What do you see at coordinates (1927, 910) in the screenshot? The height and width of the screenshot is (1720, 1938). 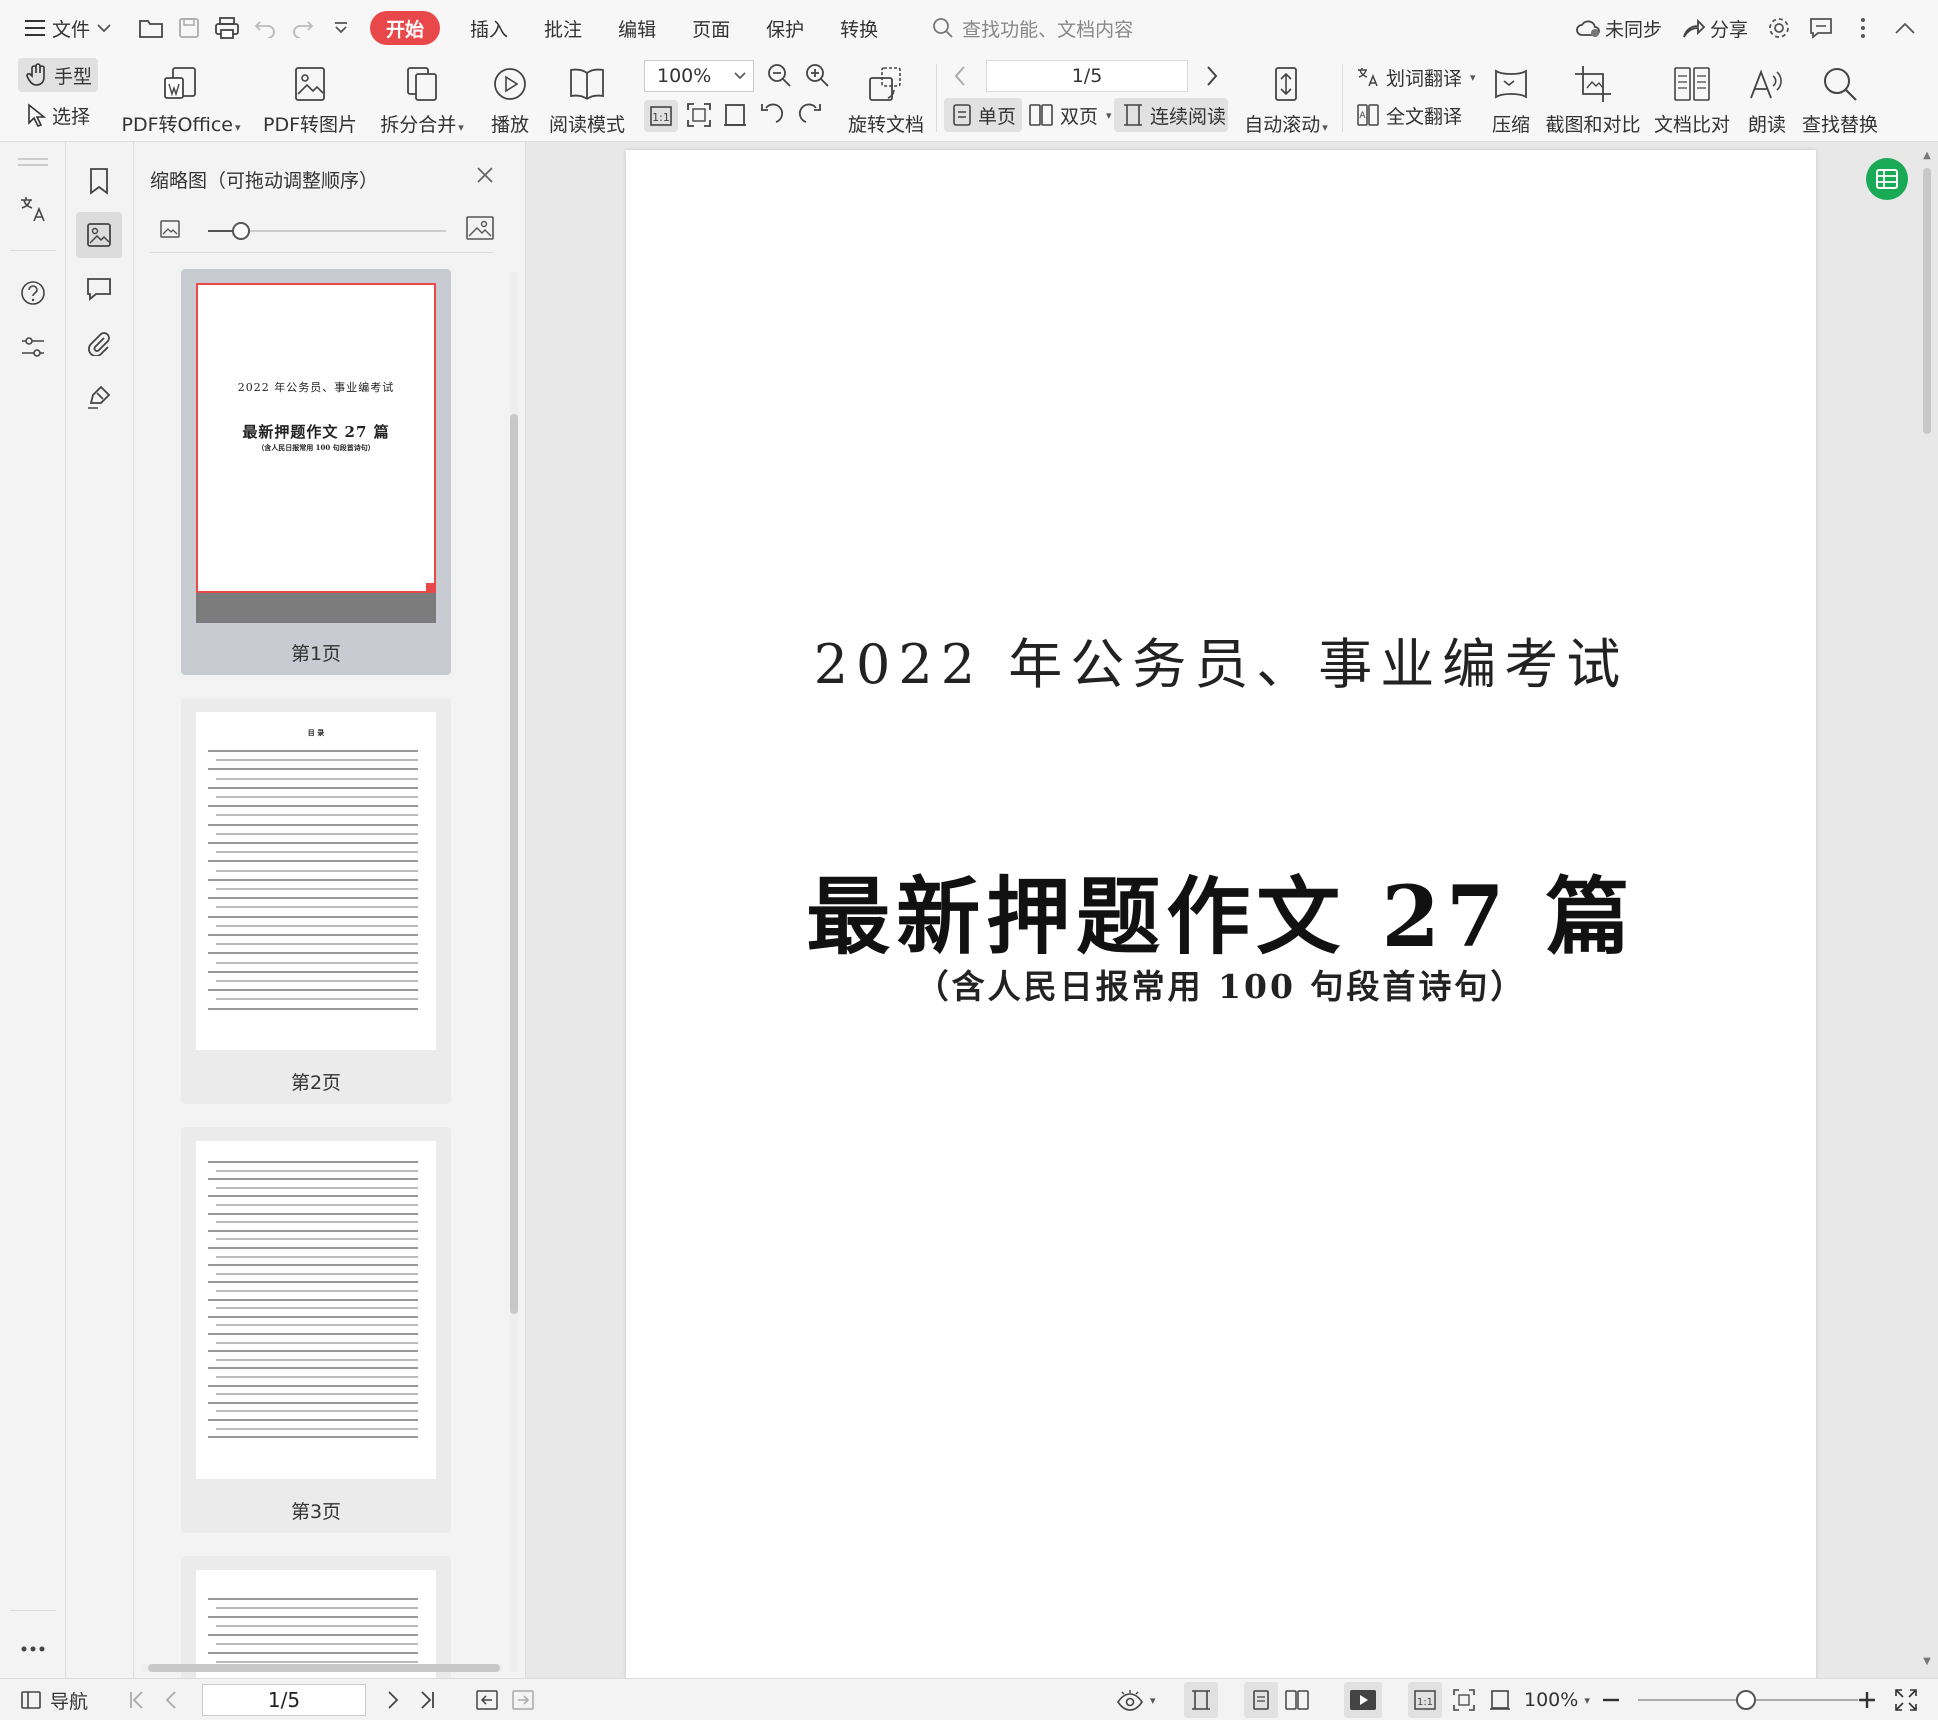 I see `document-scrollbar-track: ▲ ▼` at bounding box center [1927, 910].